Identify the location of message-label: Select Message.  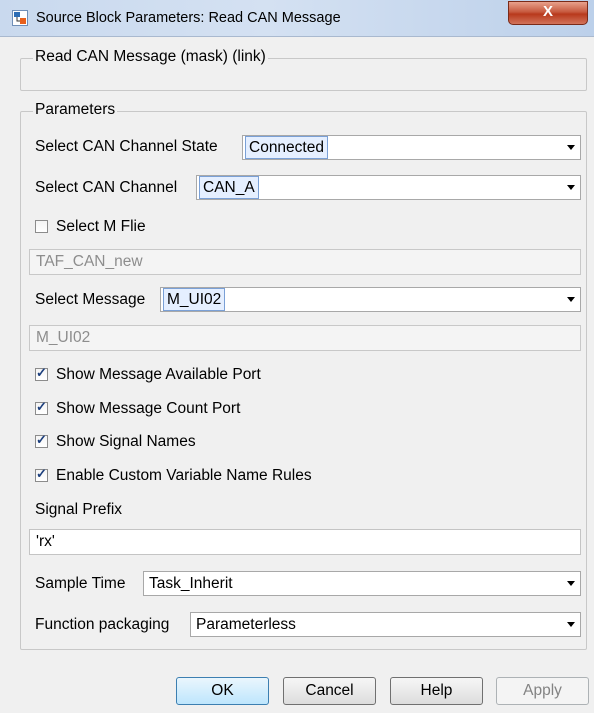
(90, 299).